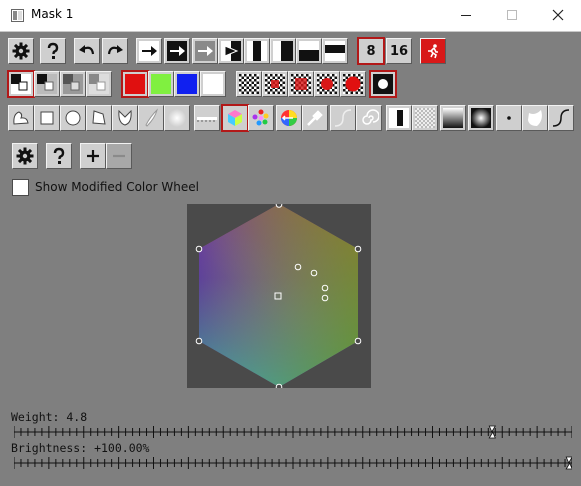  I want to click on arrow-right-icon, so click(149, 51).